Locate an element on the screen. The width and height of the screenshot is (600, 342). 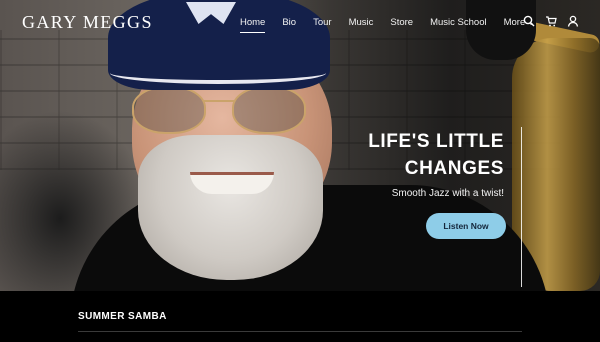
left-lens is located at coordinates (169, 110).